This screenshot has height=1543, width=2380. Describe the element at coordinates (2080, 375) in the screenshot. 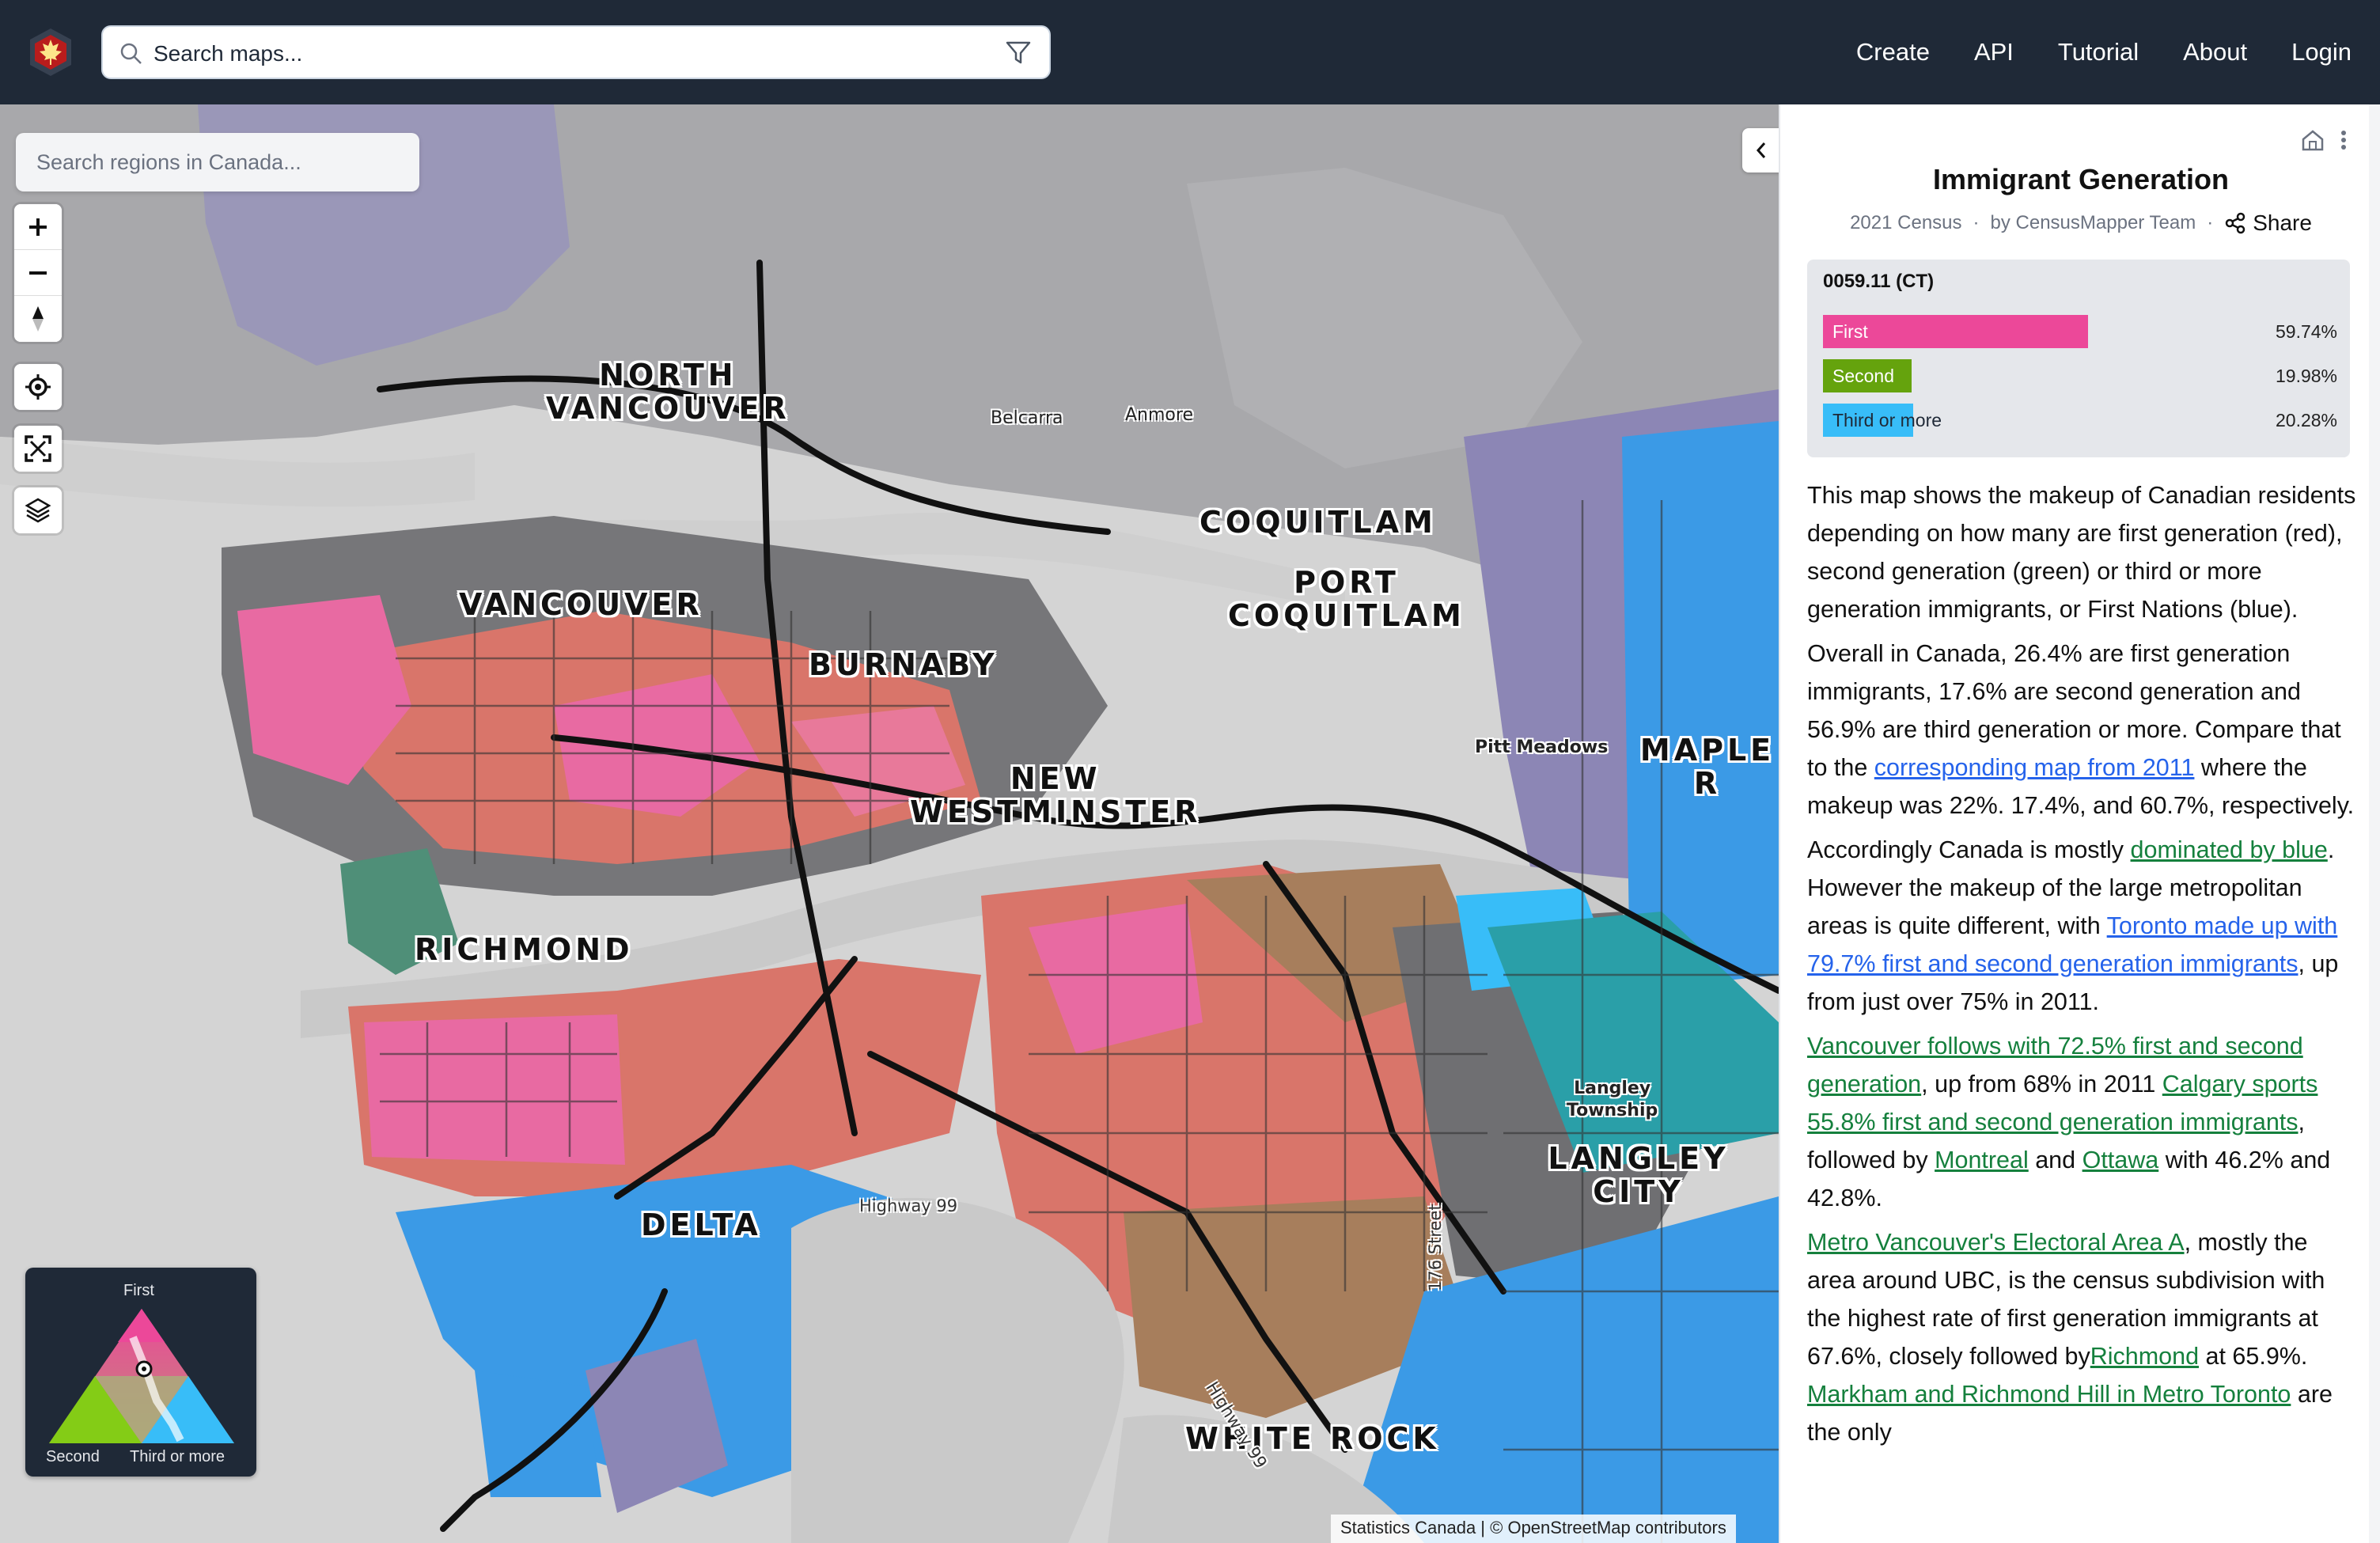

I see `bar-row-second: Second 19.98%` at that location.